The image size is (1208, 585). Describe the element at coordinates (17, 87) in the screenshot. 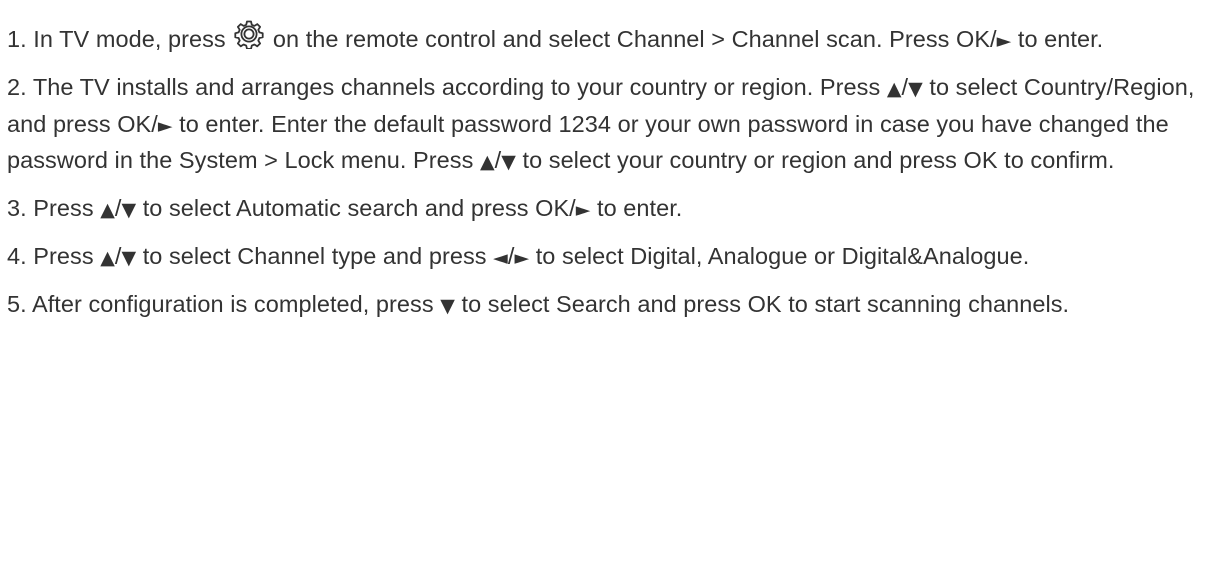

I see `step-number: 2.` at that location.